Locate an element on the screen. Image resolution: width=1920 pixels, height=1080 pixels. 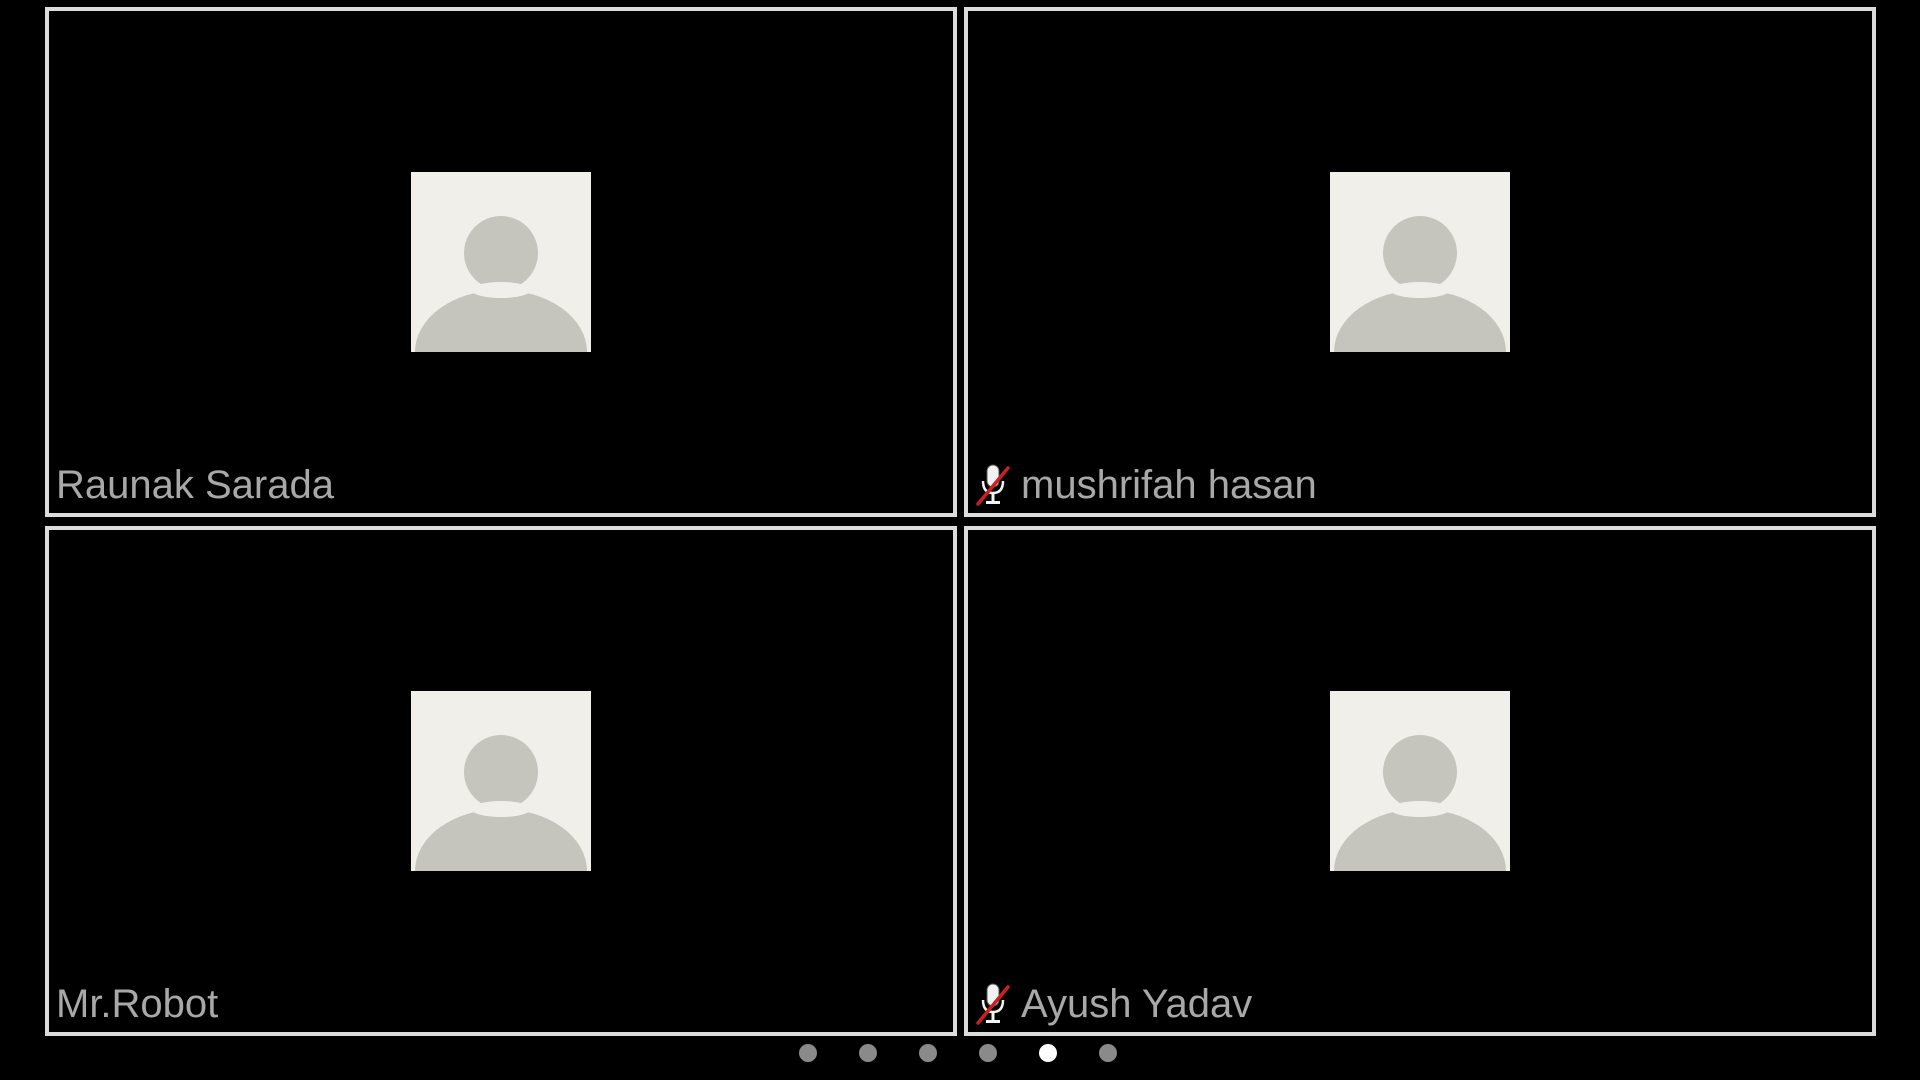
participant-name-row: mushrifah hasan is located at coordinates (1146, 485).